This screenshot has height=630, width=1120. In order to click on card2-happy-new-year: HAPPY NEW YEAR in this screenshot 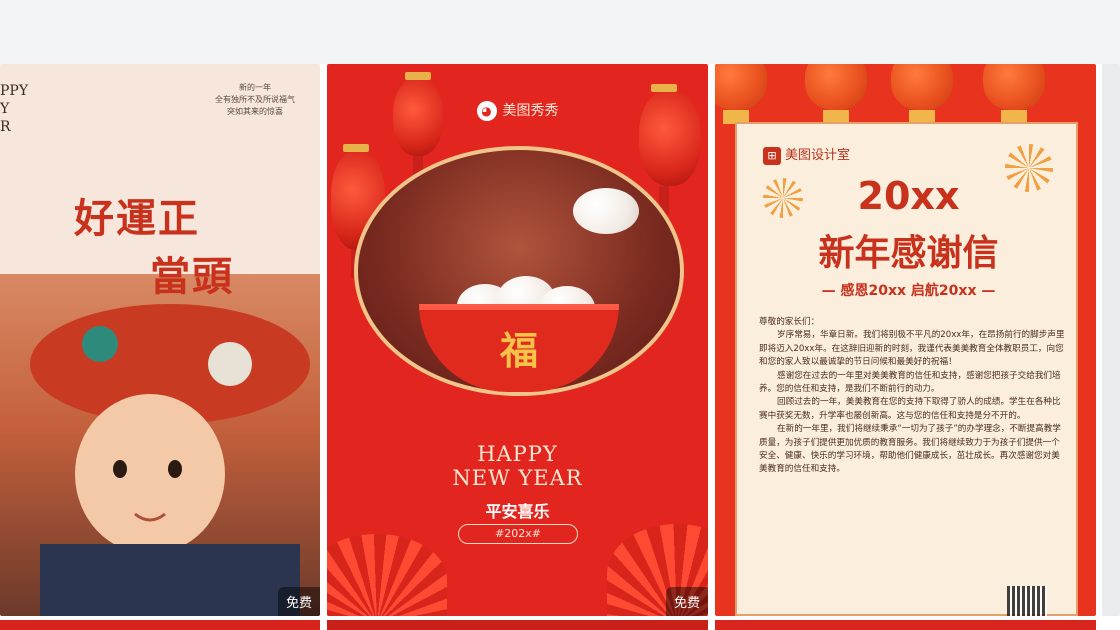, I will do `click(517, 466)`.